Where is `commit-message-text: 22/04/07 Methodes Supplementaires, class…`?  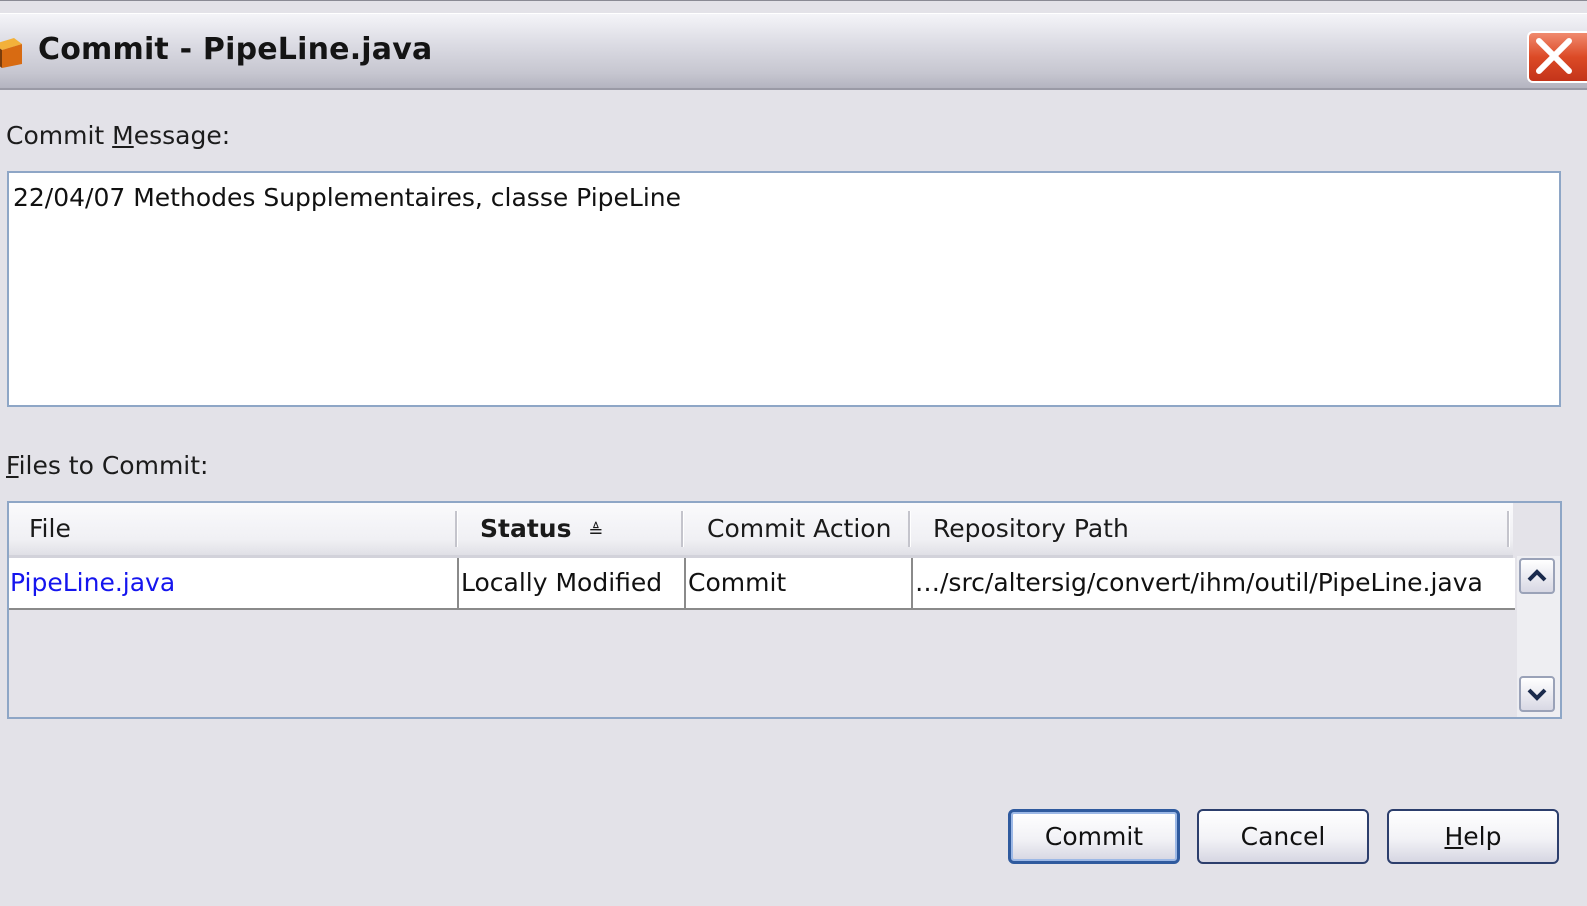
commit-message-text: 22/04/07 Methodes Supplementaires, class… is located at coordinates (347, 197).